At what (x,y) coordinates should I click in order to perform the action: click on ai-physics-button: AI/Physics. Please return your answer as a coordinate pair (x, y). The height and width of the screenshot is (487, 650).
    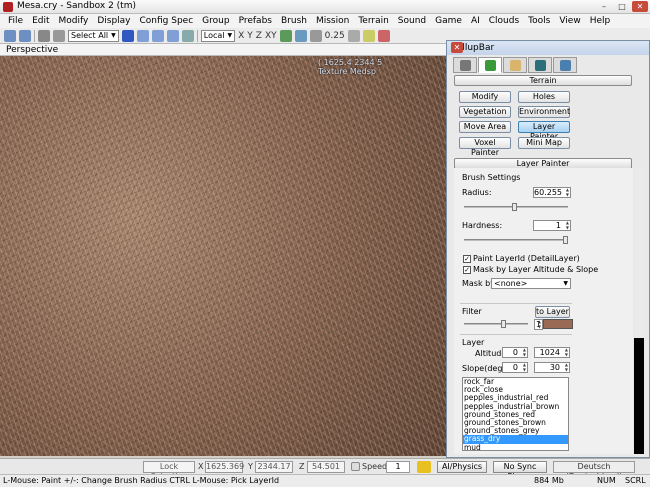
    Looking at the image, I should click on (462, 467).